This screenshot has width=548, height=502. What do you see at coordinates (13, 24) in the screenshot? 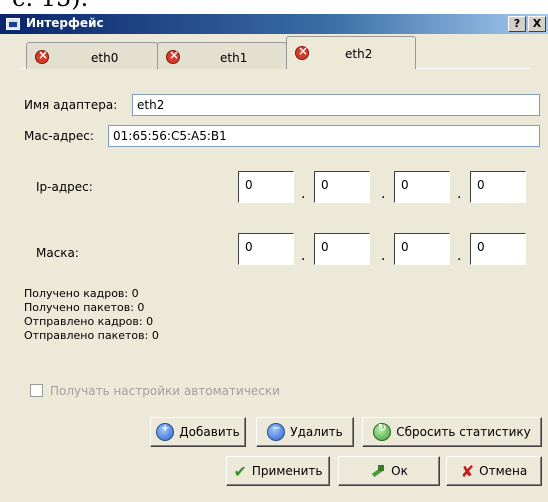
I see `network-window-icon` at bounding box center [13, 24].